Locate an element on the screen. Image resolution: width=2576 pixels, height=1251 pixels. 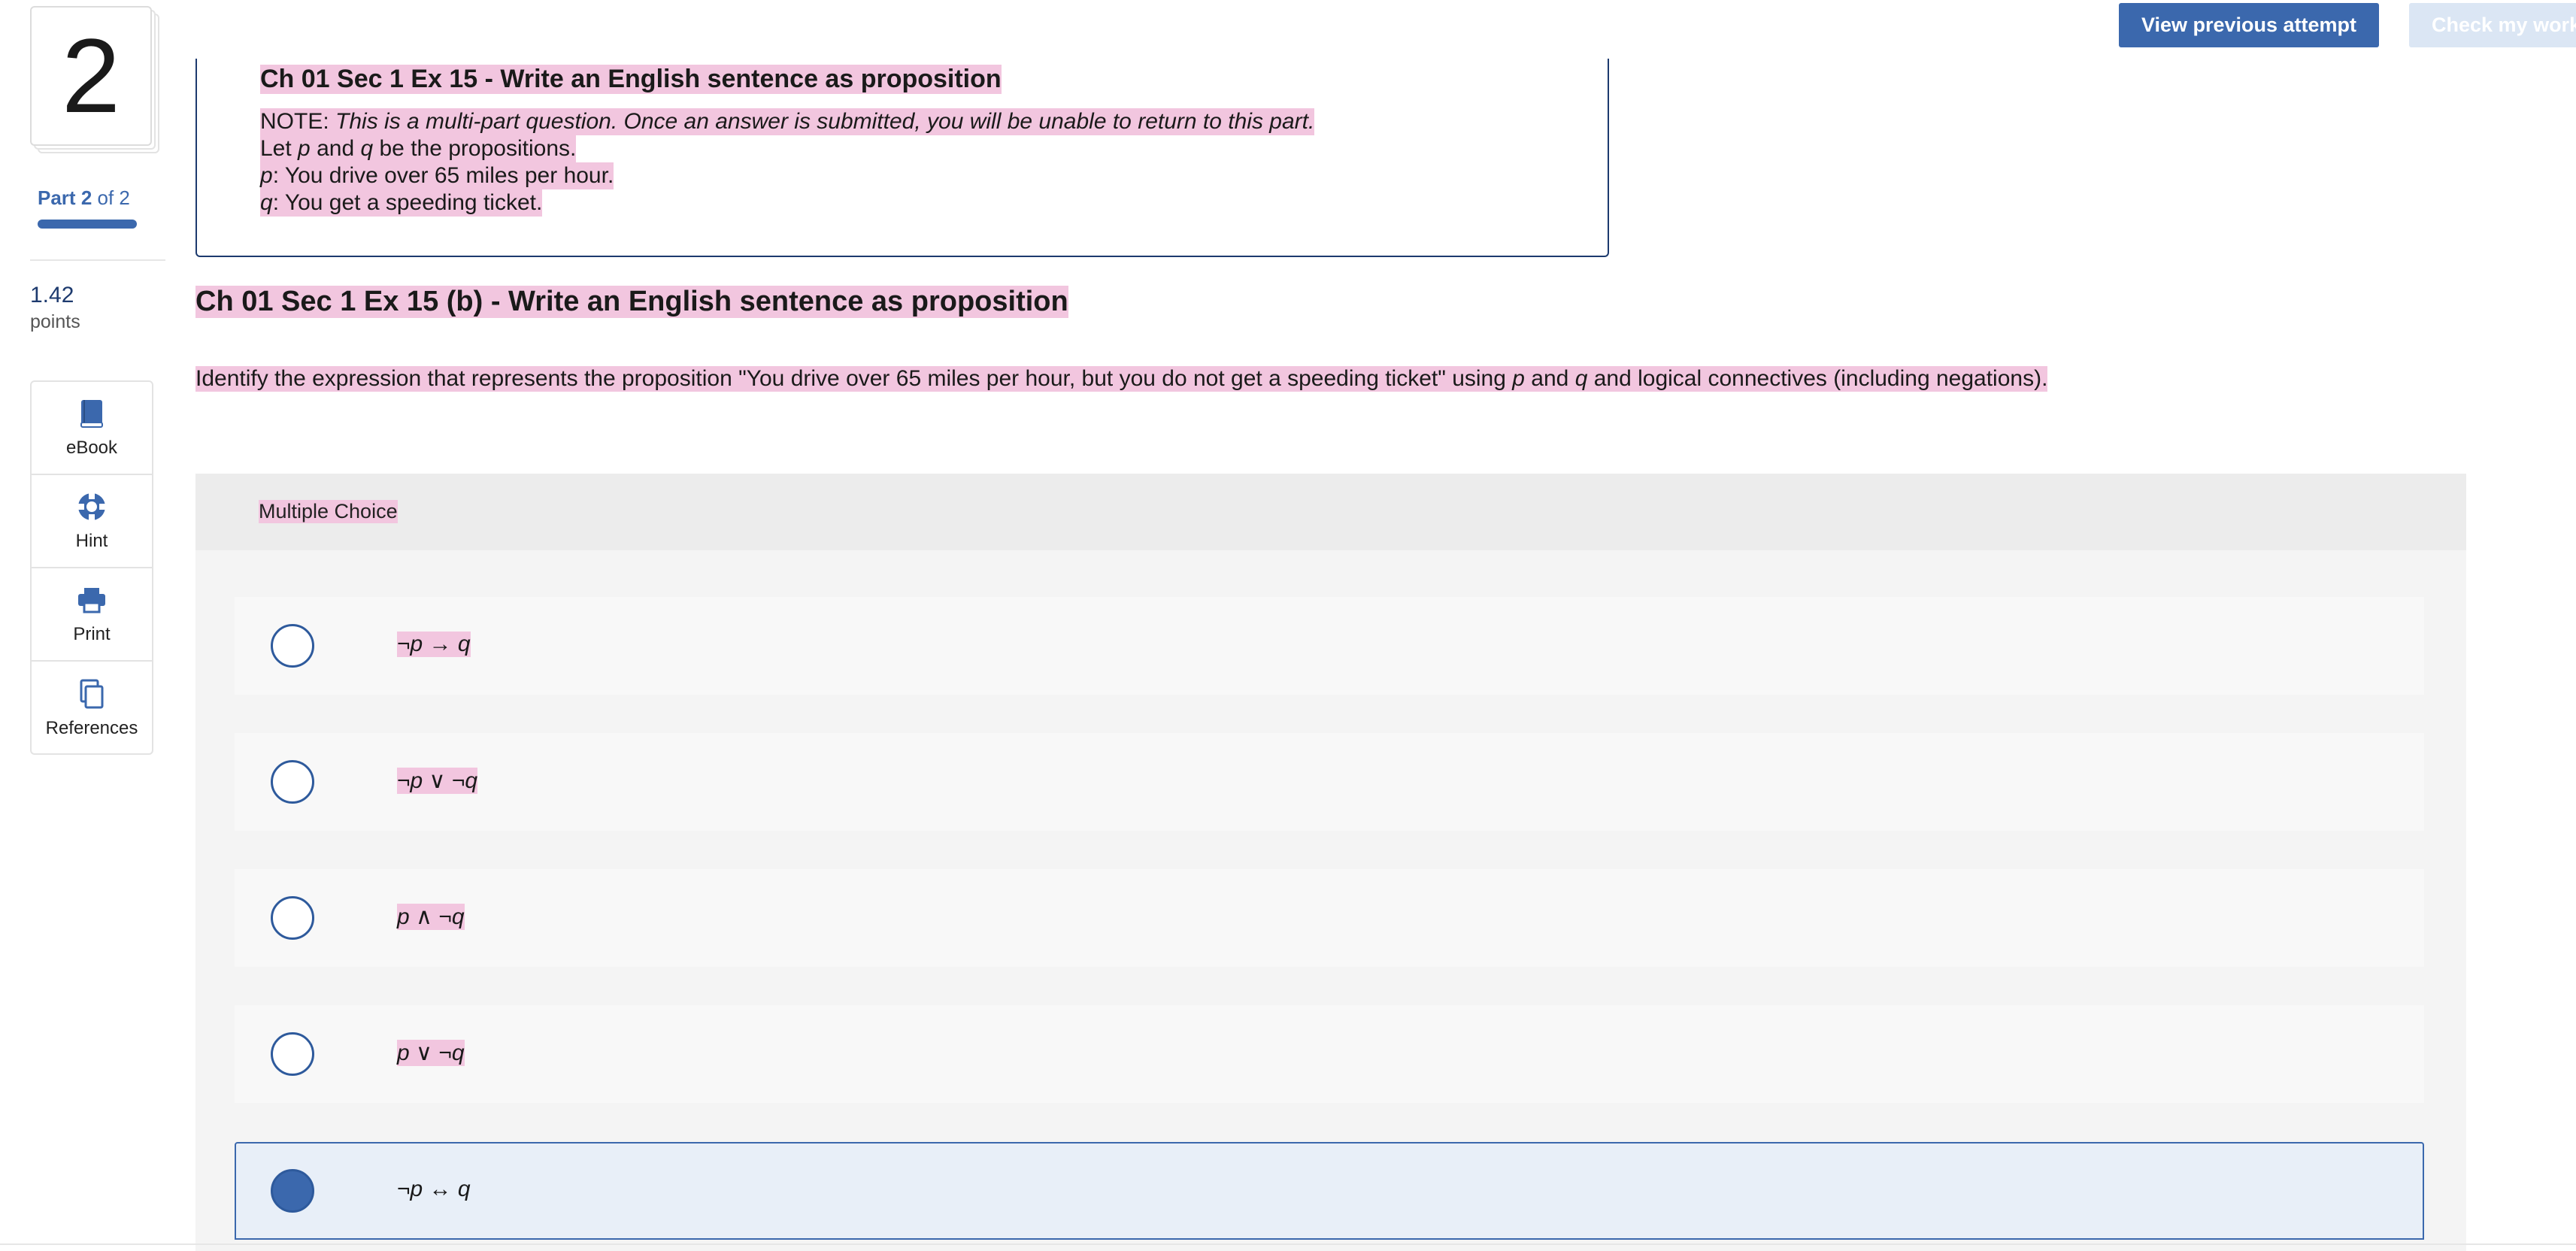
tool-label-ebook: eBook is located at coordinates (91, 448).